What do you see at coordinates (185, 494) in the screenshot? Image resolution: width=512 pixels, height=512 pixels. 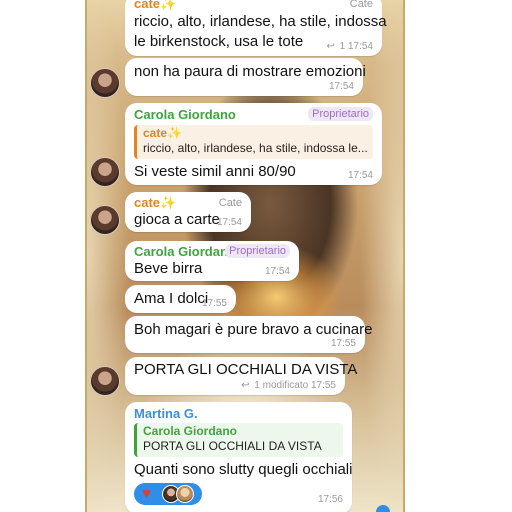 I see `reactor-avatar` at bounding box center [185, 494].